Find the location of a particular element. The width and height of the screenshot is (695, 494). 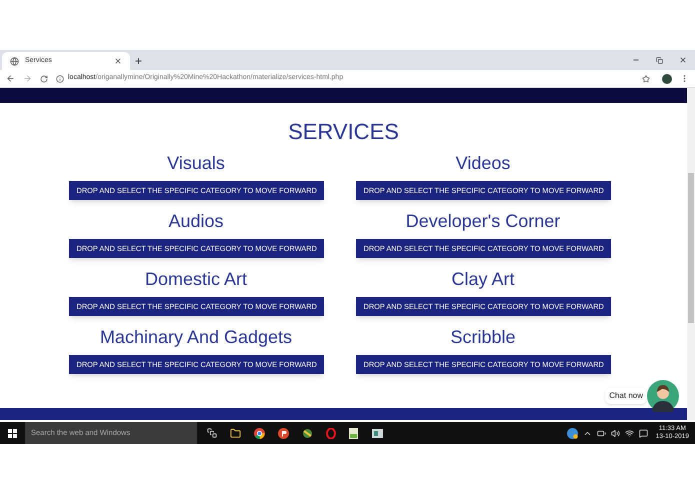

window-app-icon is located at coordinates (377, 433).